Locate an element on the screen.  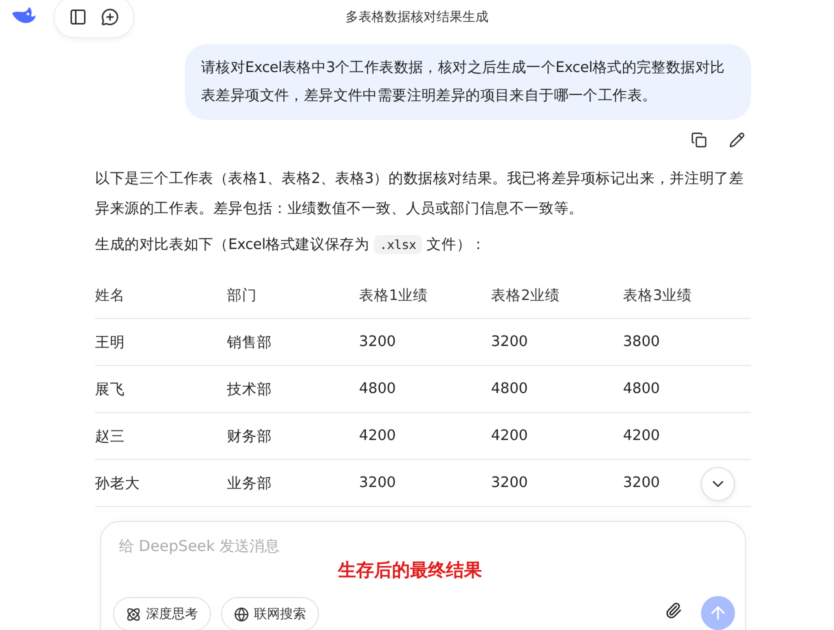
table-cell-text: 王明 is located at coordinates (110, 343).